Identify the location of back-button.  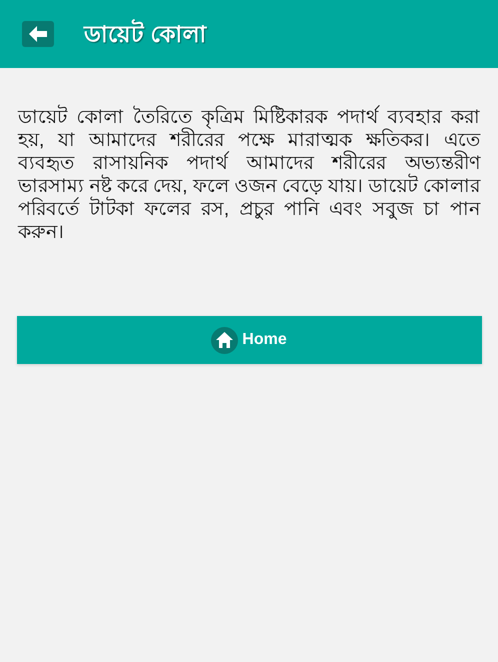
(38, 34).